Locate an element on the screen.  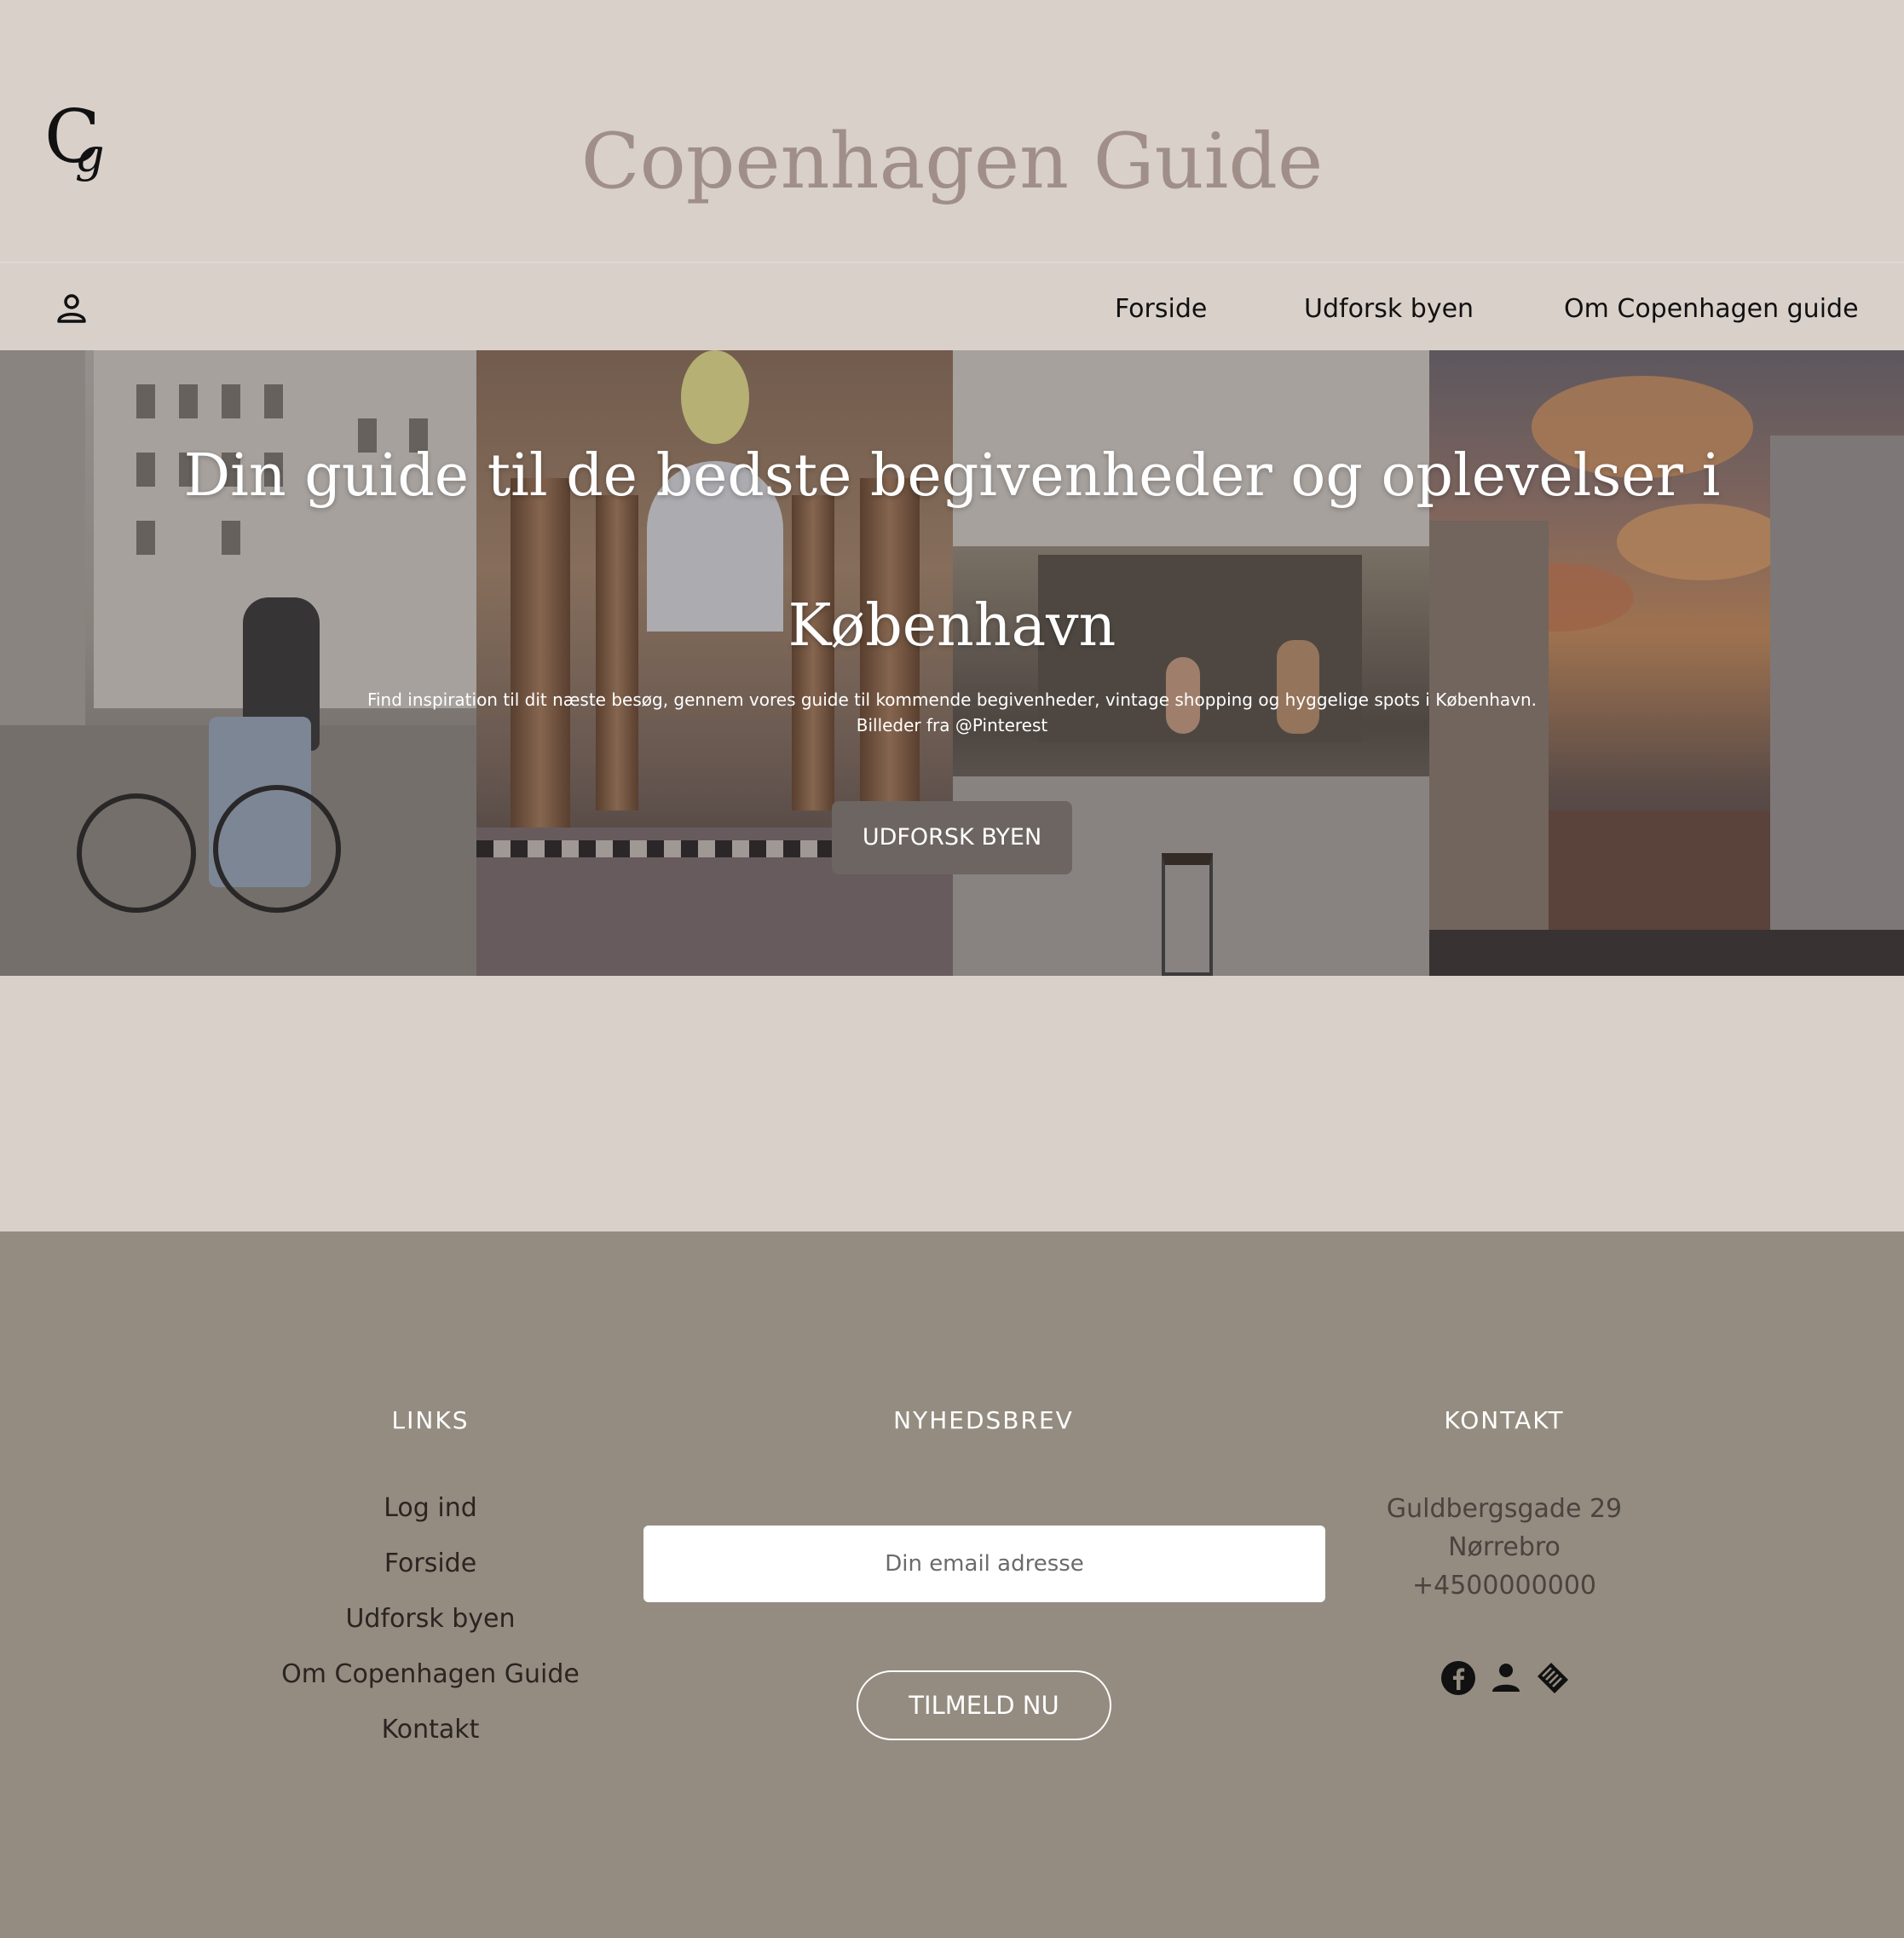
subscribe-button: TILMELD NU is located at coordinates (984, 1705).